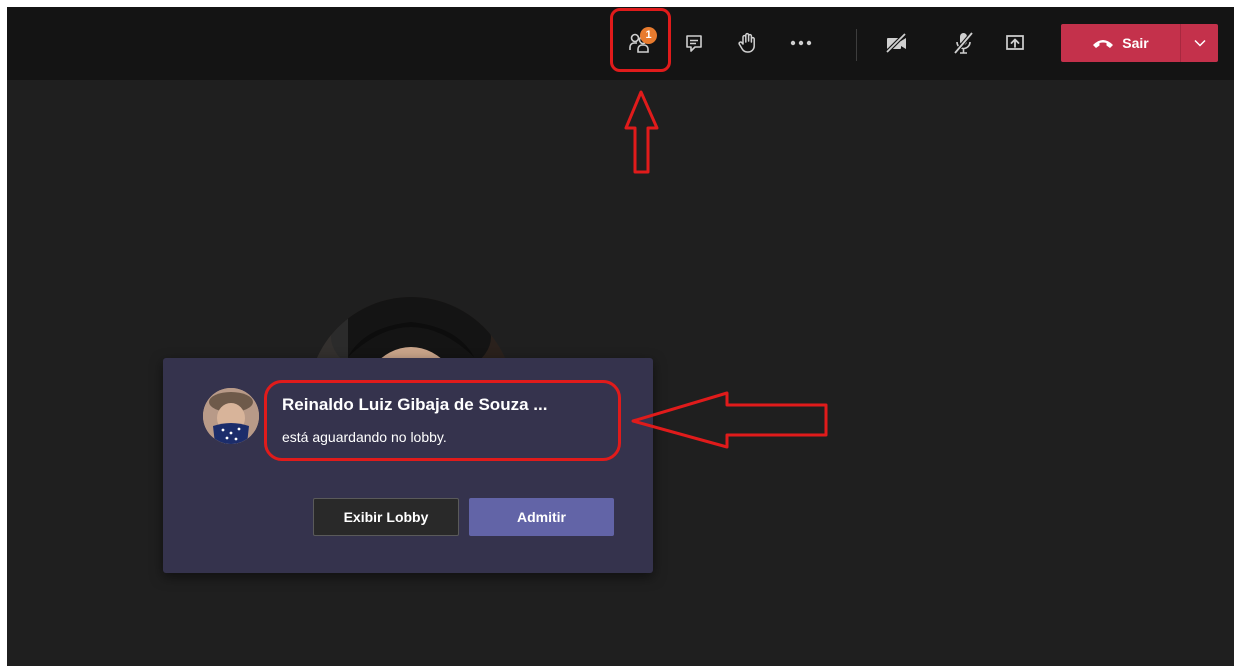 The height and width of the screenshot is (666, 1234). What do you see at coordinates (641, 132) in the screenshot?
I see `annotation-arrow-up` at bounding box center [641, 132].